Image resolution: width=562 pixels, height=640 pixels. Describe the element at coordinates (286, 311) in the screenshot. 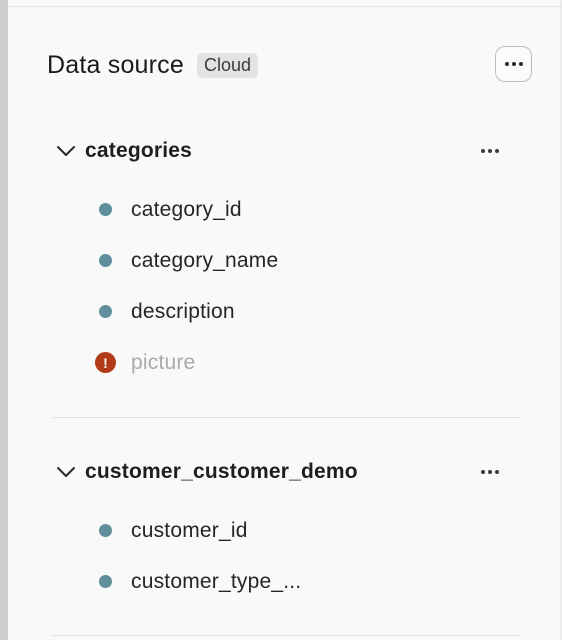

I see `column-item: description` at that location.